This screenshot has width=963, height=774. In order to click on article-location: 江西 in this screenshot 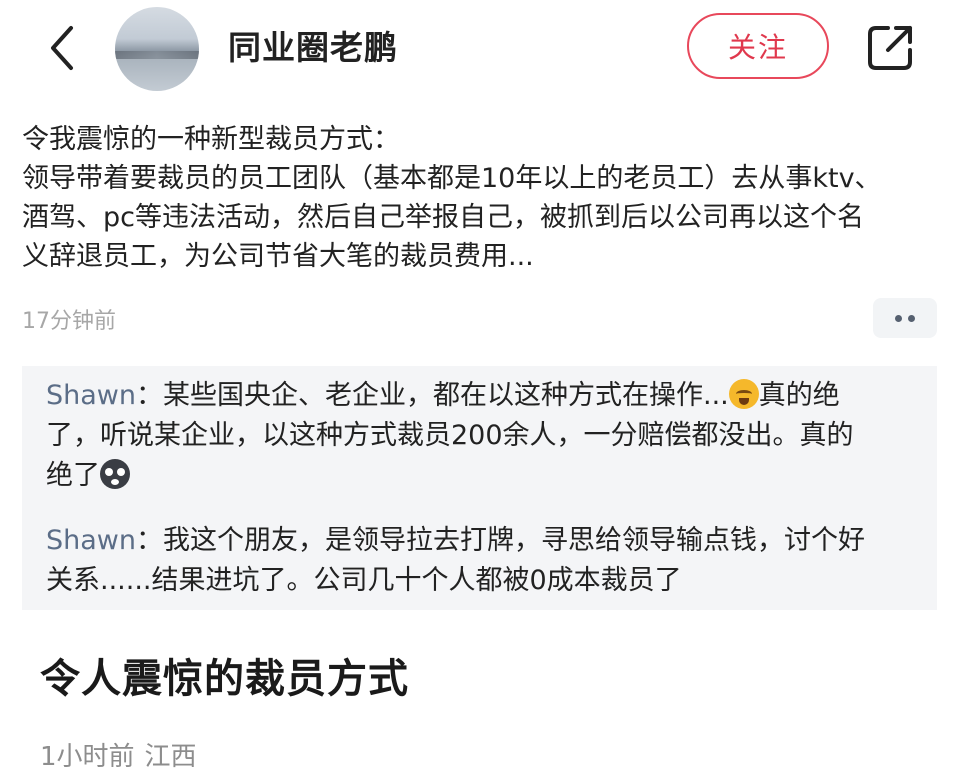, I will do `click(170, 757)`.